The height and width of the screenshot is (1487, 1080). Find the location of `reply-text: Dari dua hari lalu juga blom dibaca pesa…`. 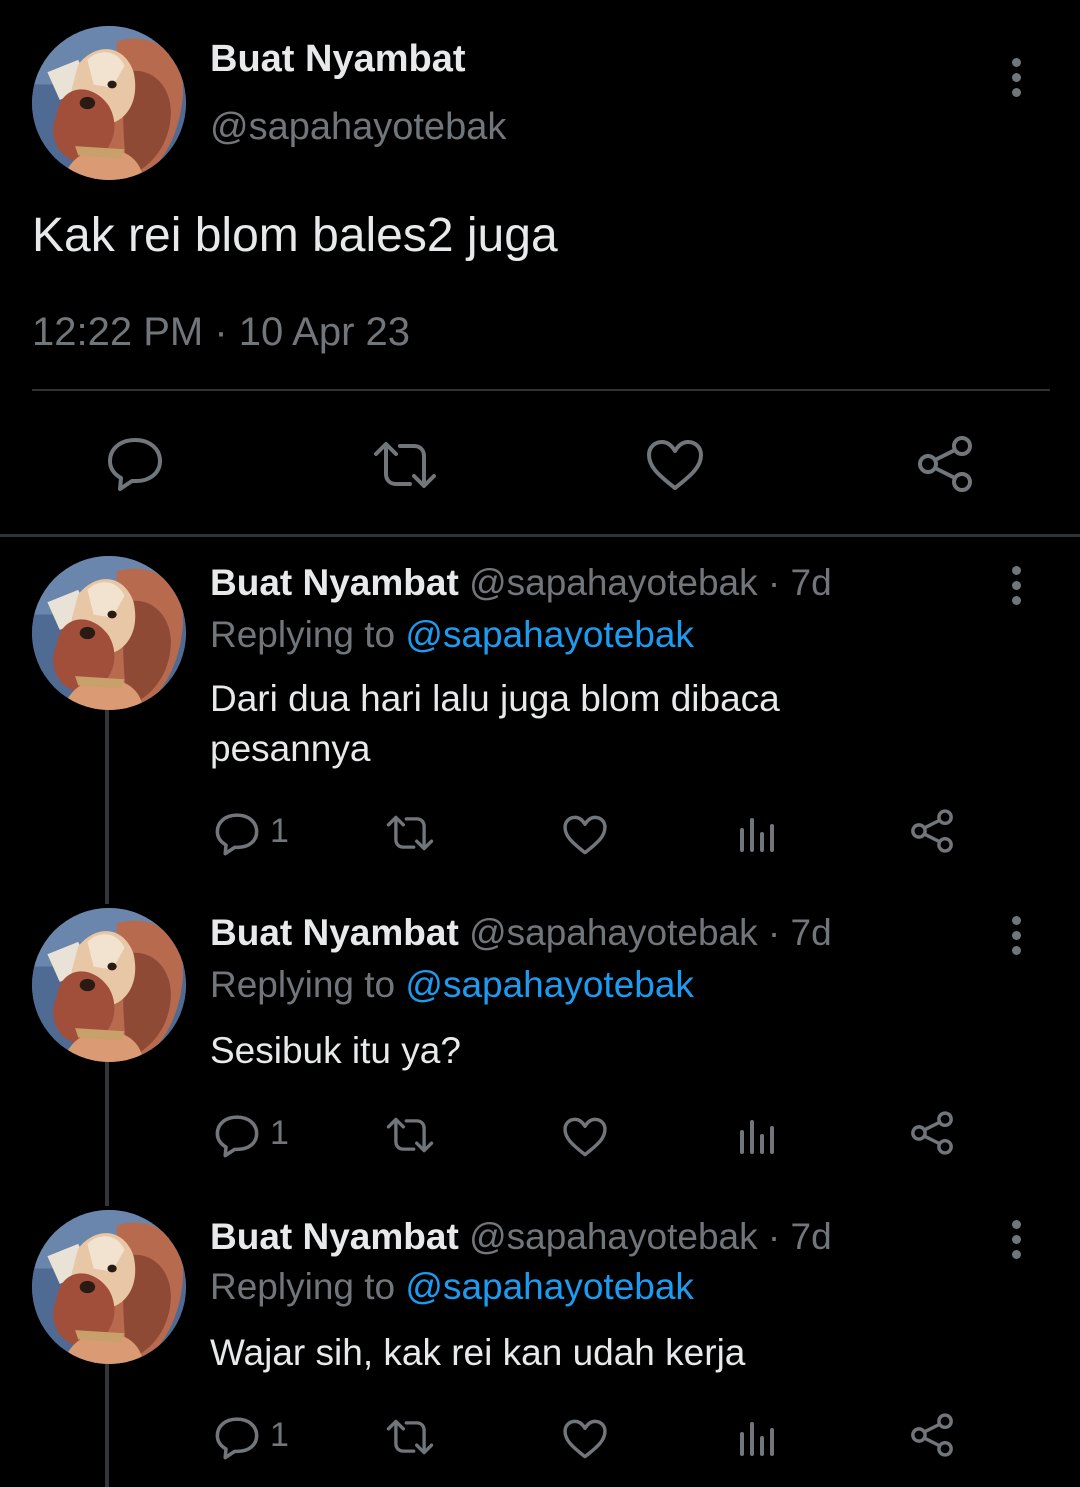

reply-text: Dari dua hari lalu juga blom dibaca pesa… is located at coordinates (495, 723).